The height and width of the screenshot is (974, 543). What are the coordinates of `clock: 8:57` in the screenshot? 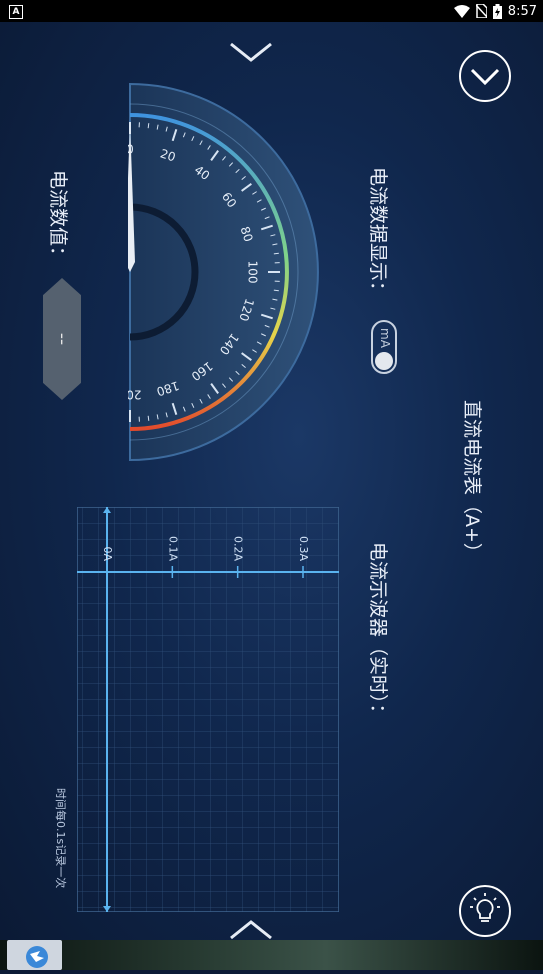 It's located at (522, 11).